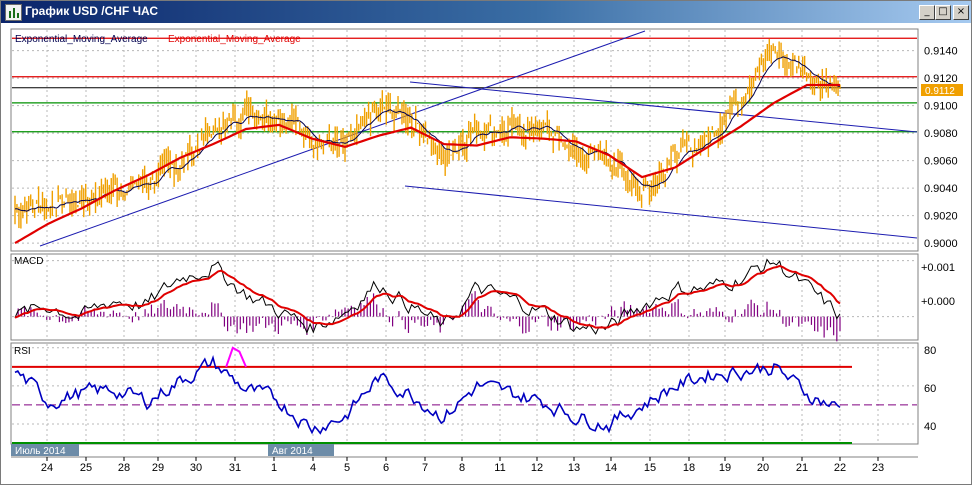  What do you see at coordinates (930, 351) in the screenshot?
I see `rsi-ytick-label: 80` at bounding box center [930, 351].